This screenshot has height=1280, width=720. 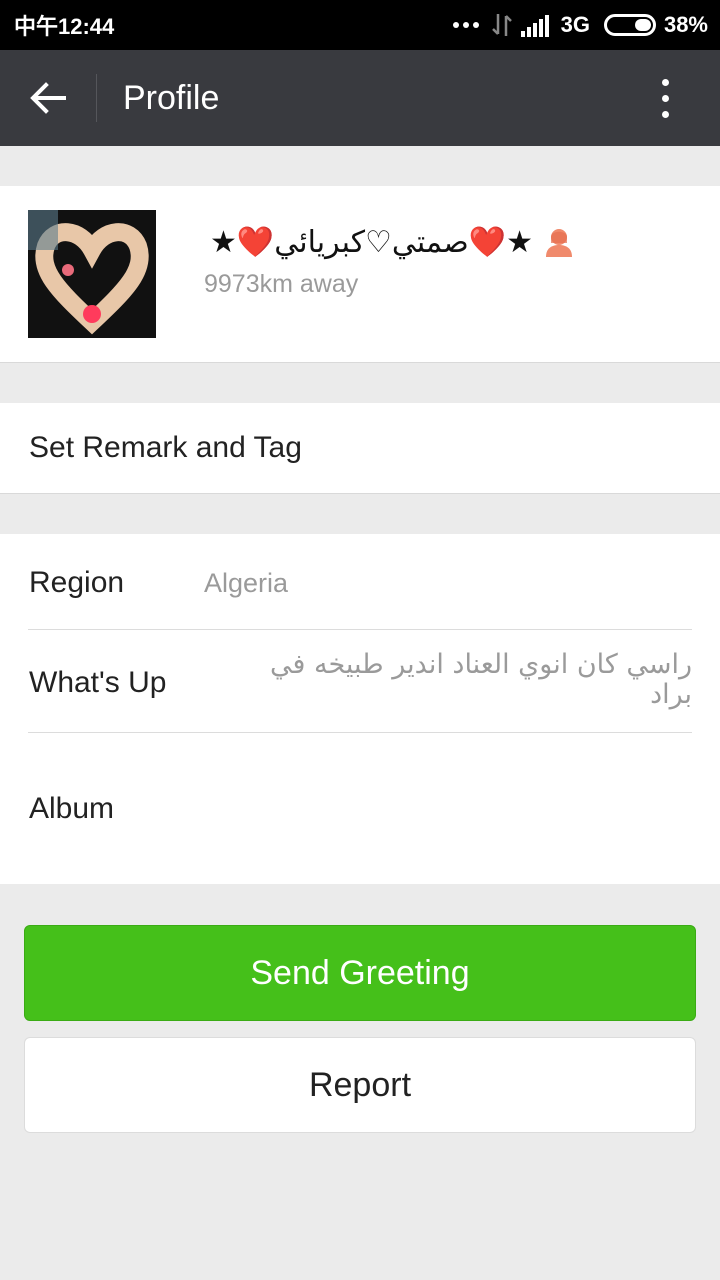 What do you see at coordinates (171, 97) in the screenshot?
I see `page-title: Profile` at bounding box center [171, 97].